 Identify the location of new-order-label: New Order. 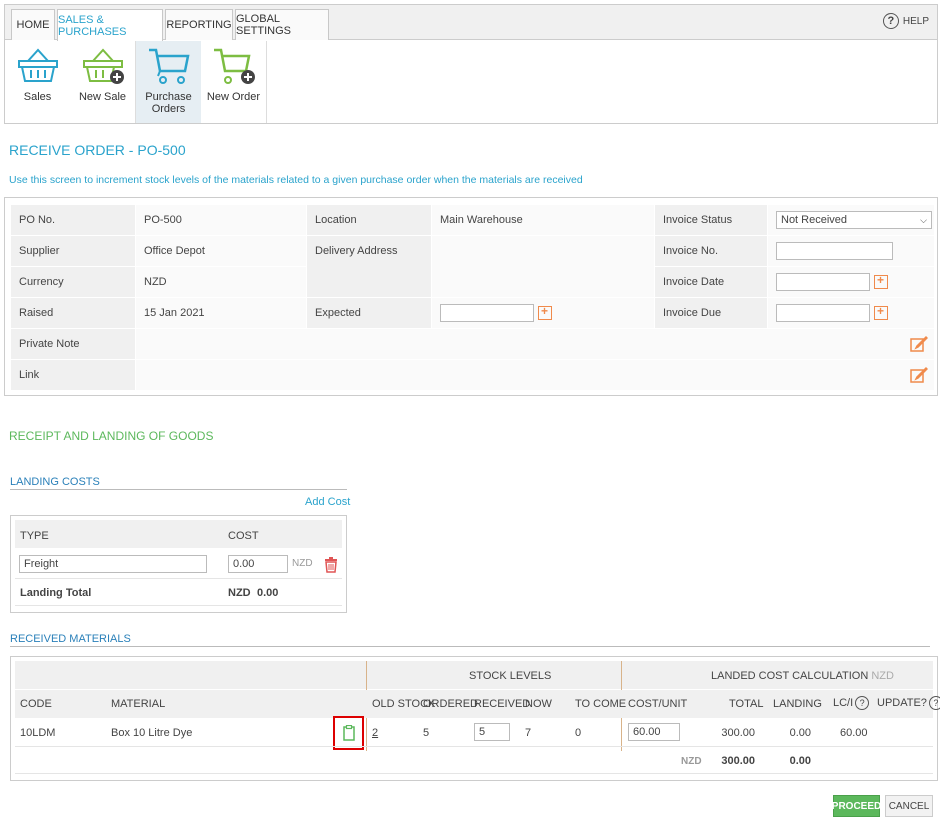
(233, 97).